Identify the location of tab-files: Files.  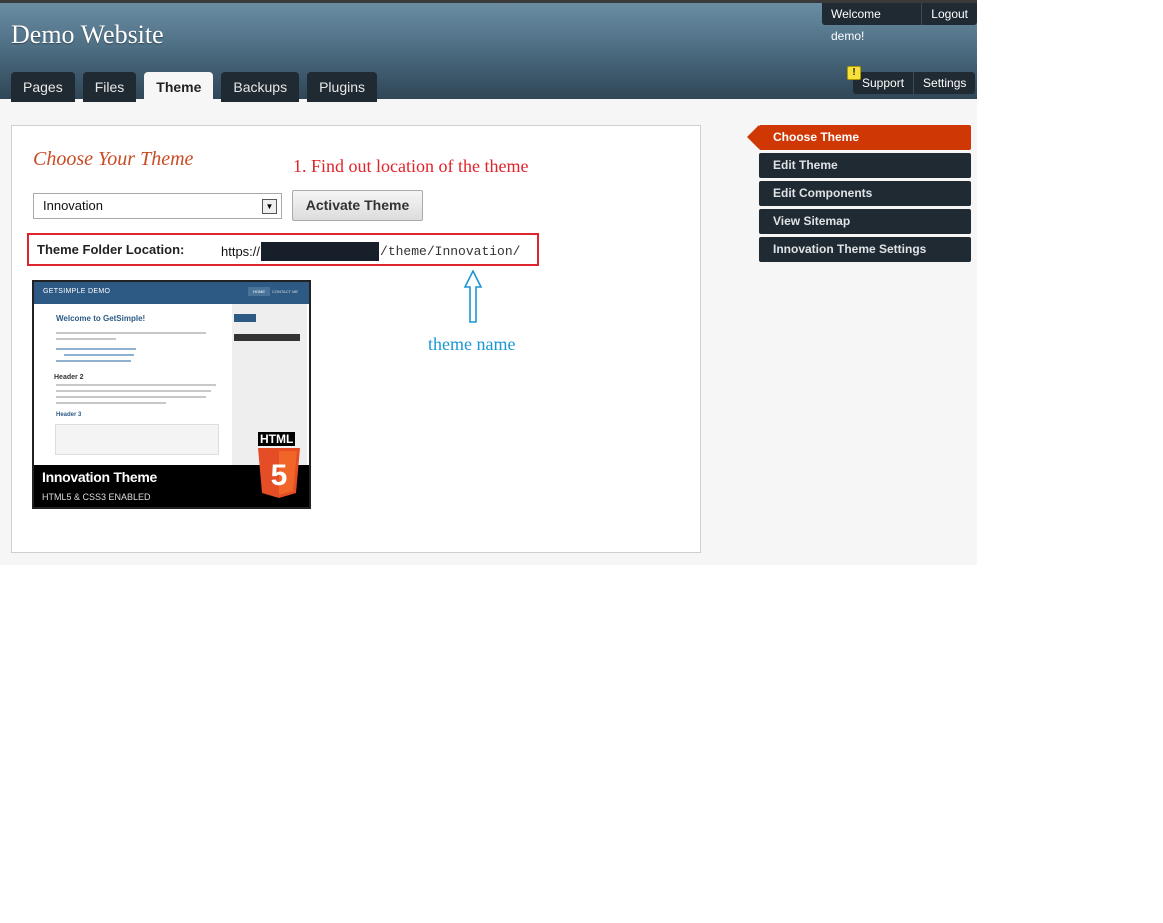
(109, 87).